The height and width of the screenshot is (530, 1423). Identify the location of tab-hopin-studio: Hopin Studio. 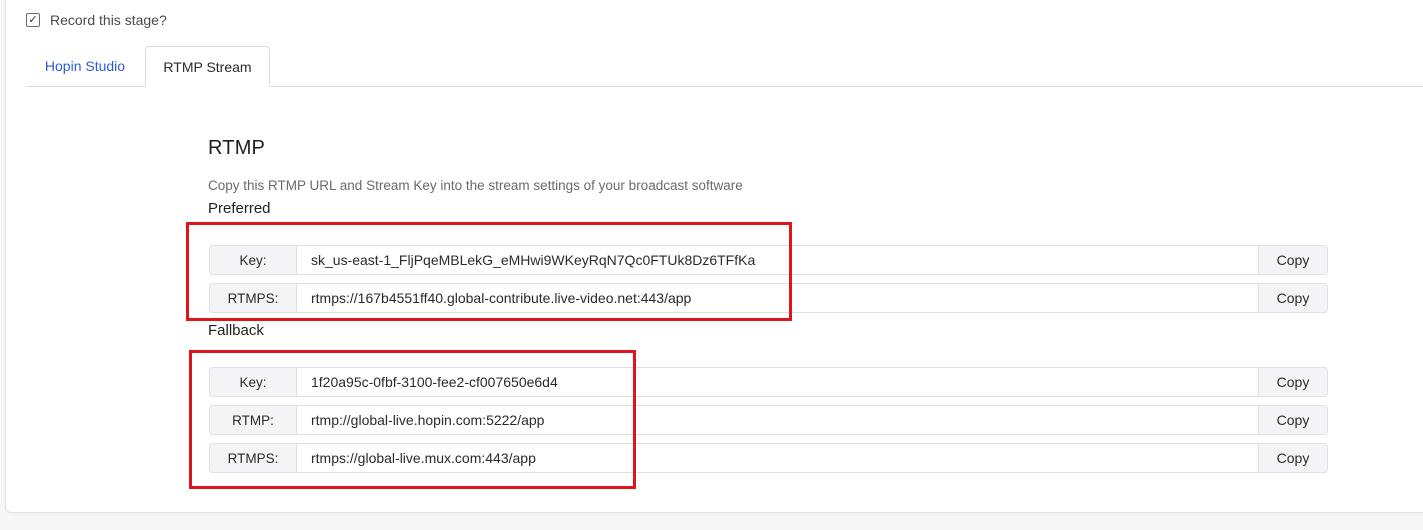
(85, 66).